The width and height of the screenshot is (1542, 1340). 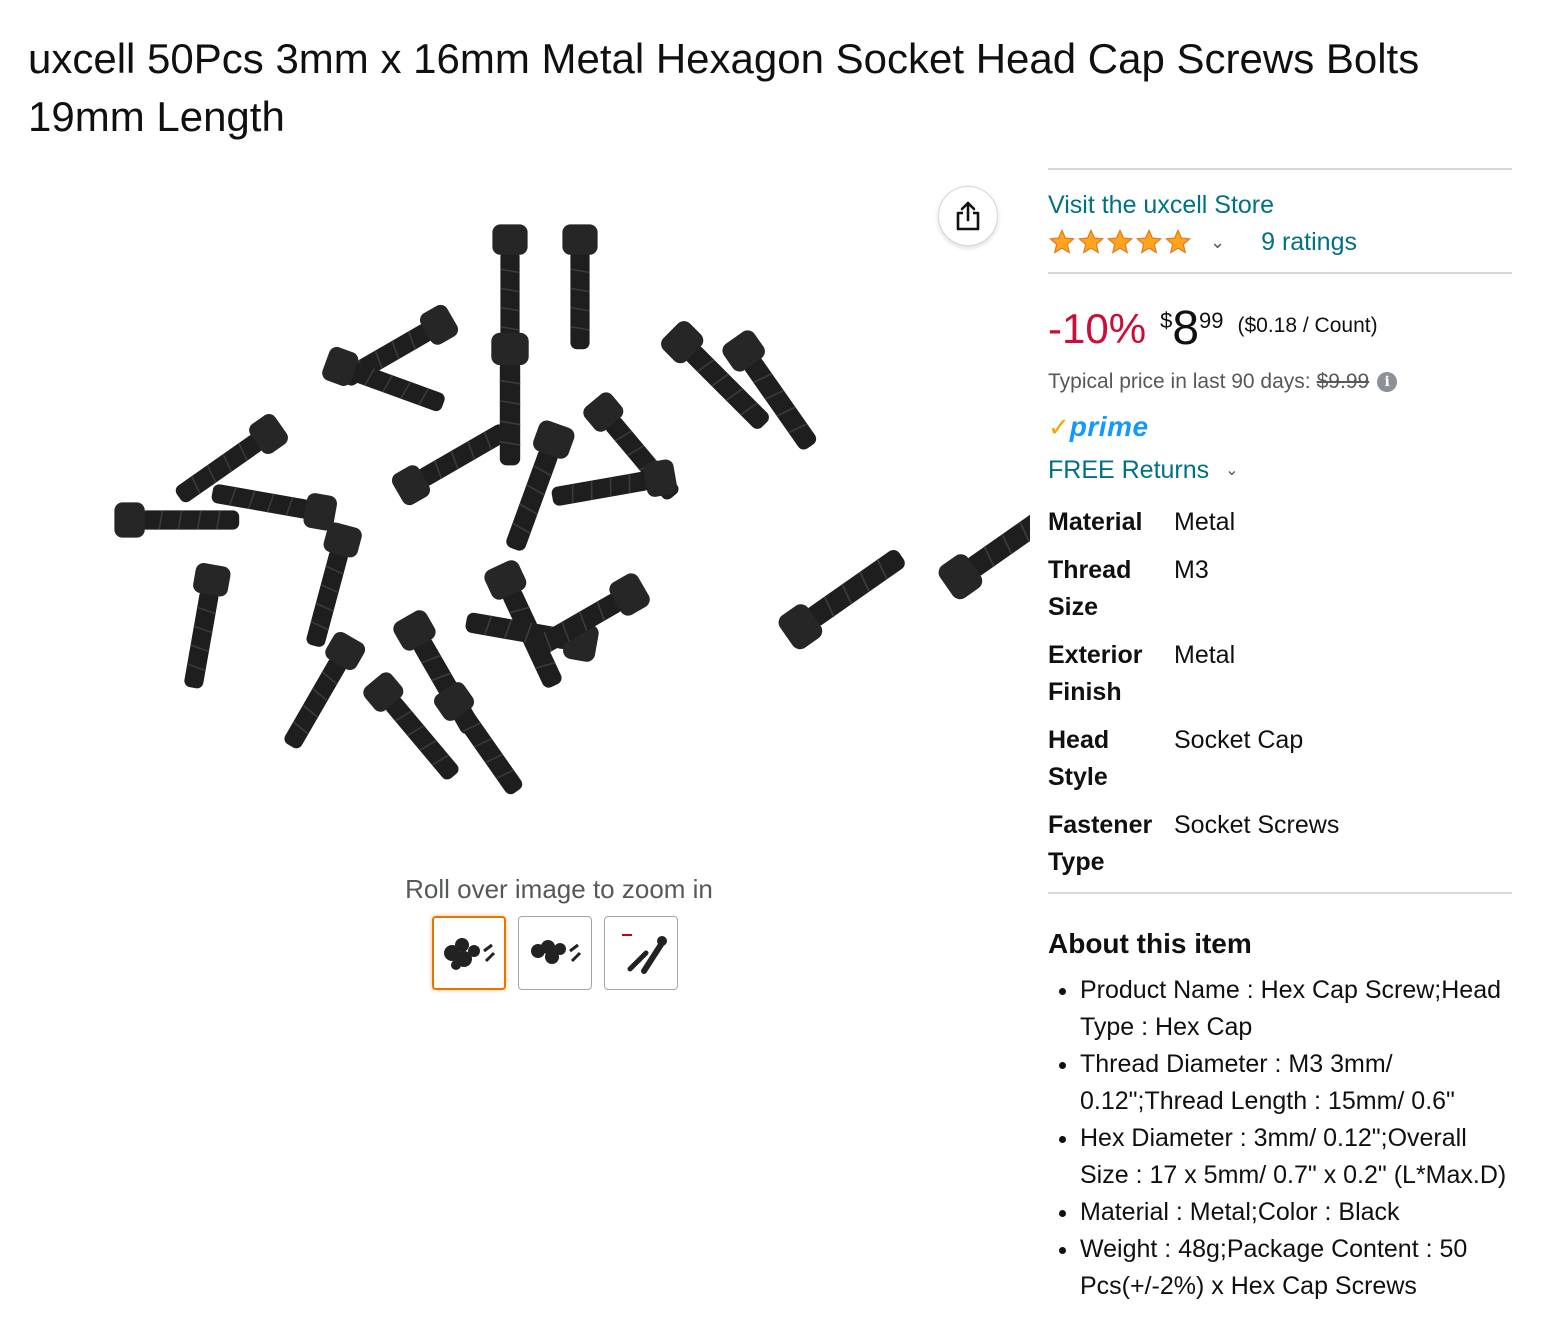 What do you see at coordinates (1059, 426) in the screenshot?
I see `prime-check-icon: ✓` at bounding box center [1059, 426].